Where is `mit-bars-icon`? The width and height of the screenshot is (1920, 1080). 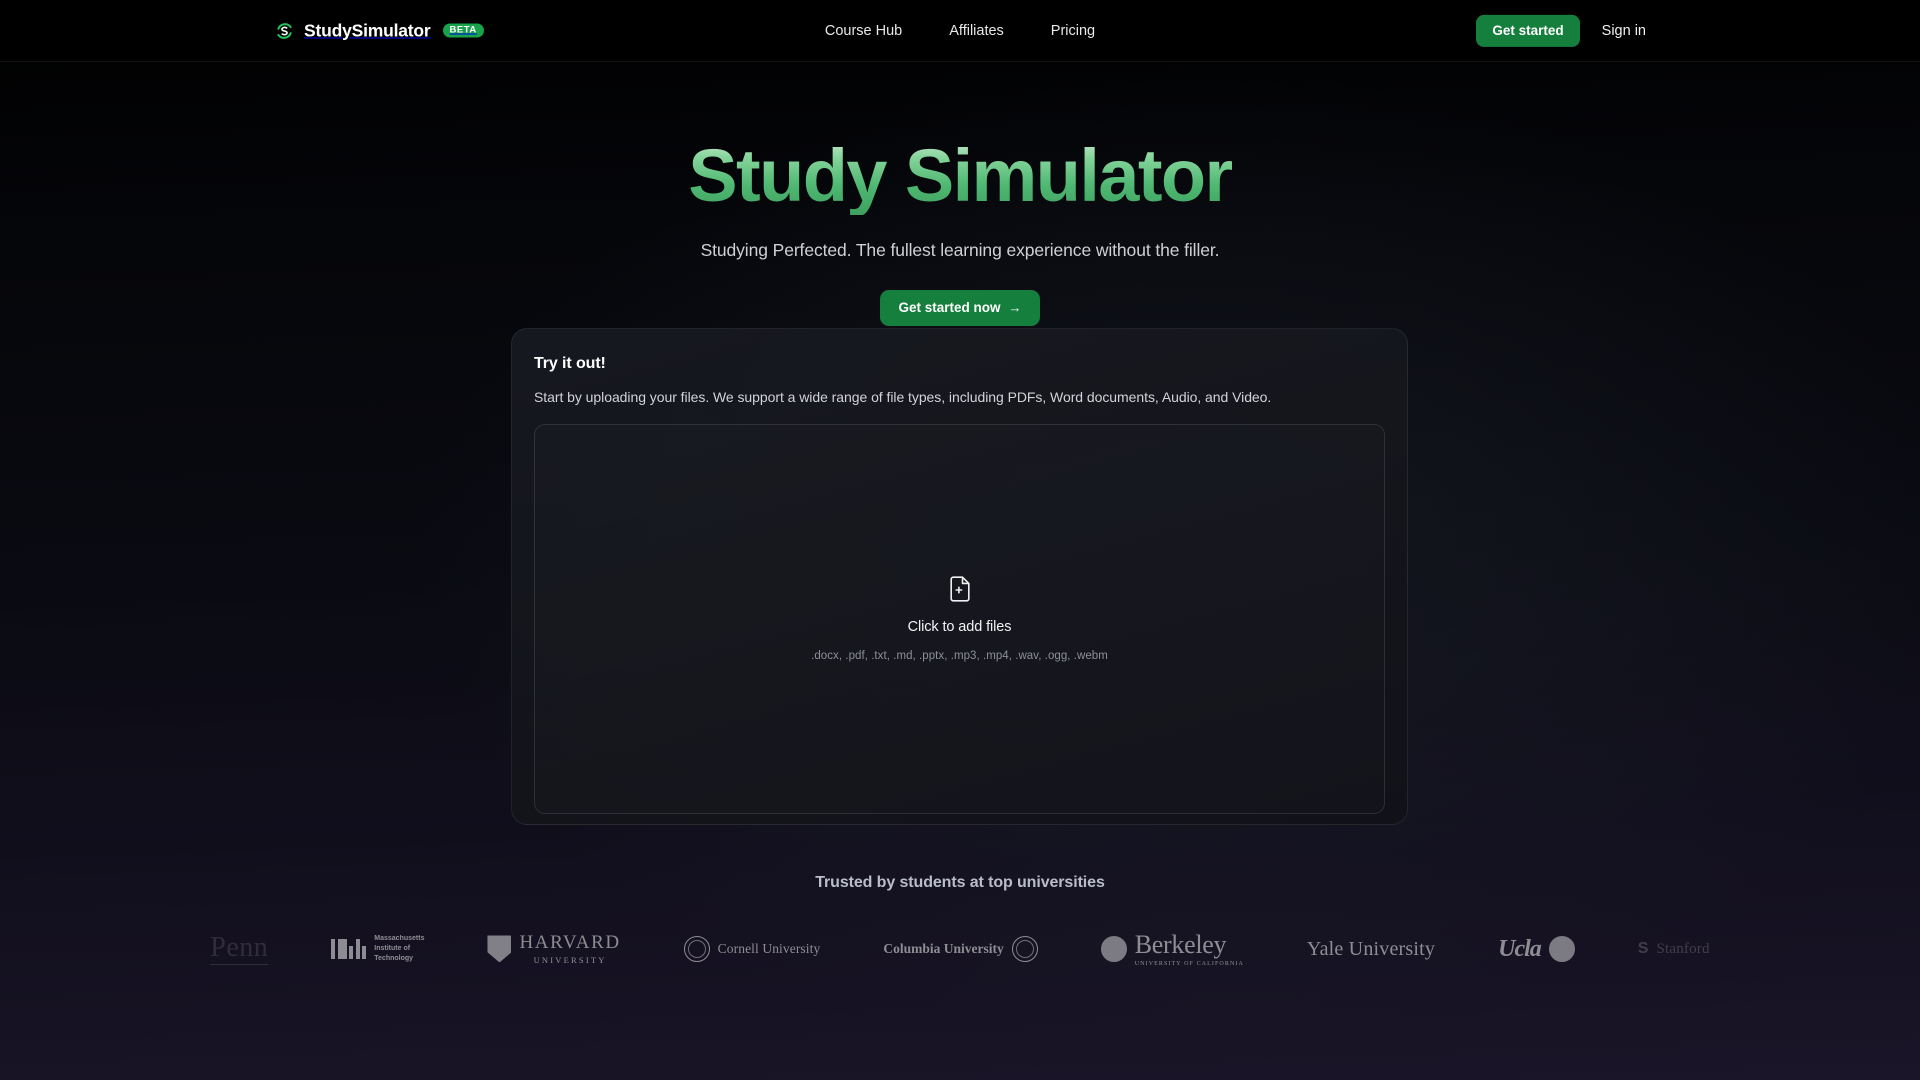 mit-bars-icon is located at coordinates (349, 948).